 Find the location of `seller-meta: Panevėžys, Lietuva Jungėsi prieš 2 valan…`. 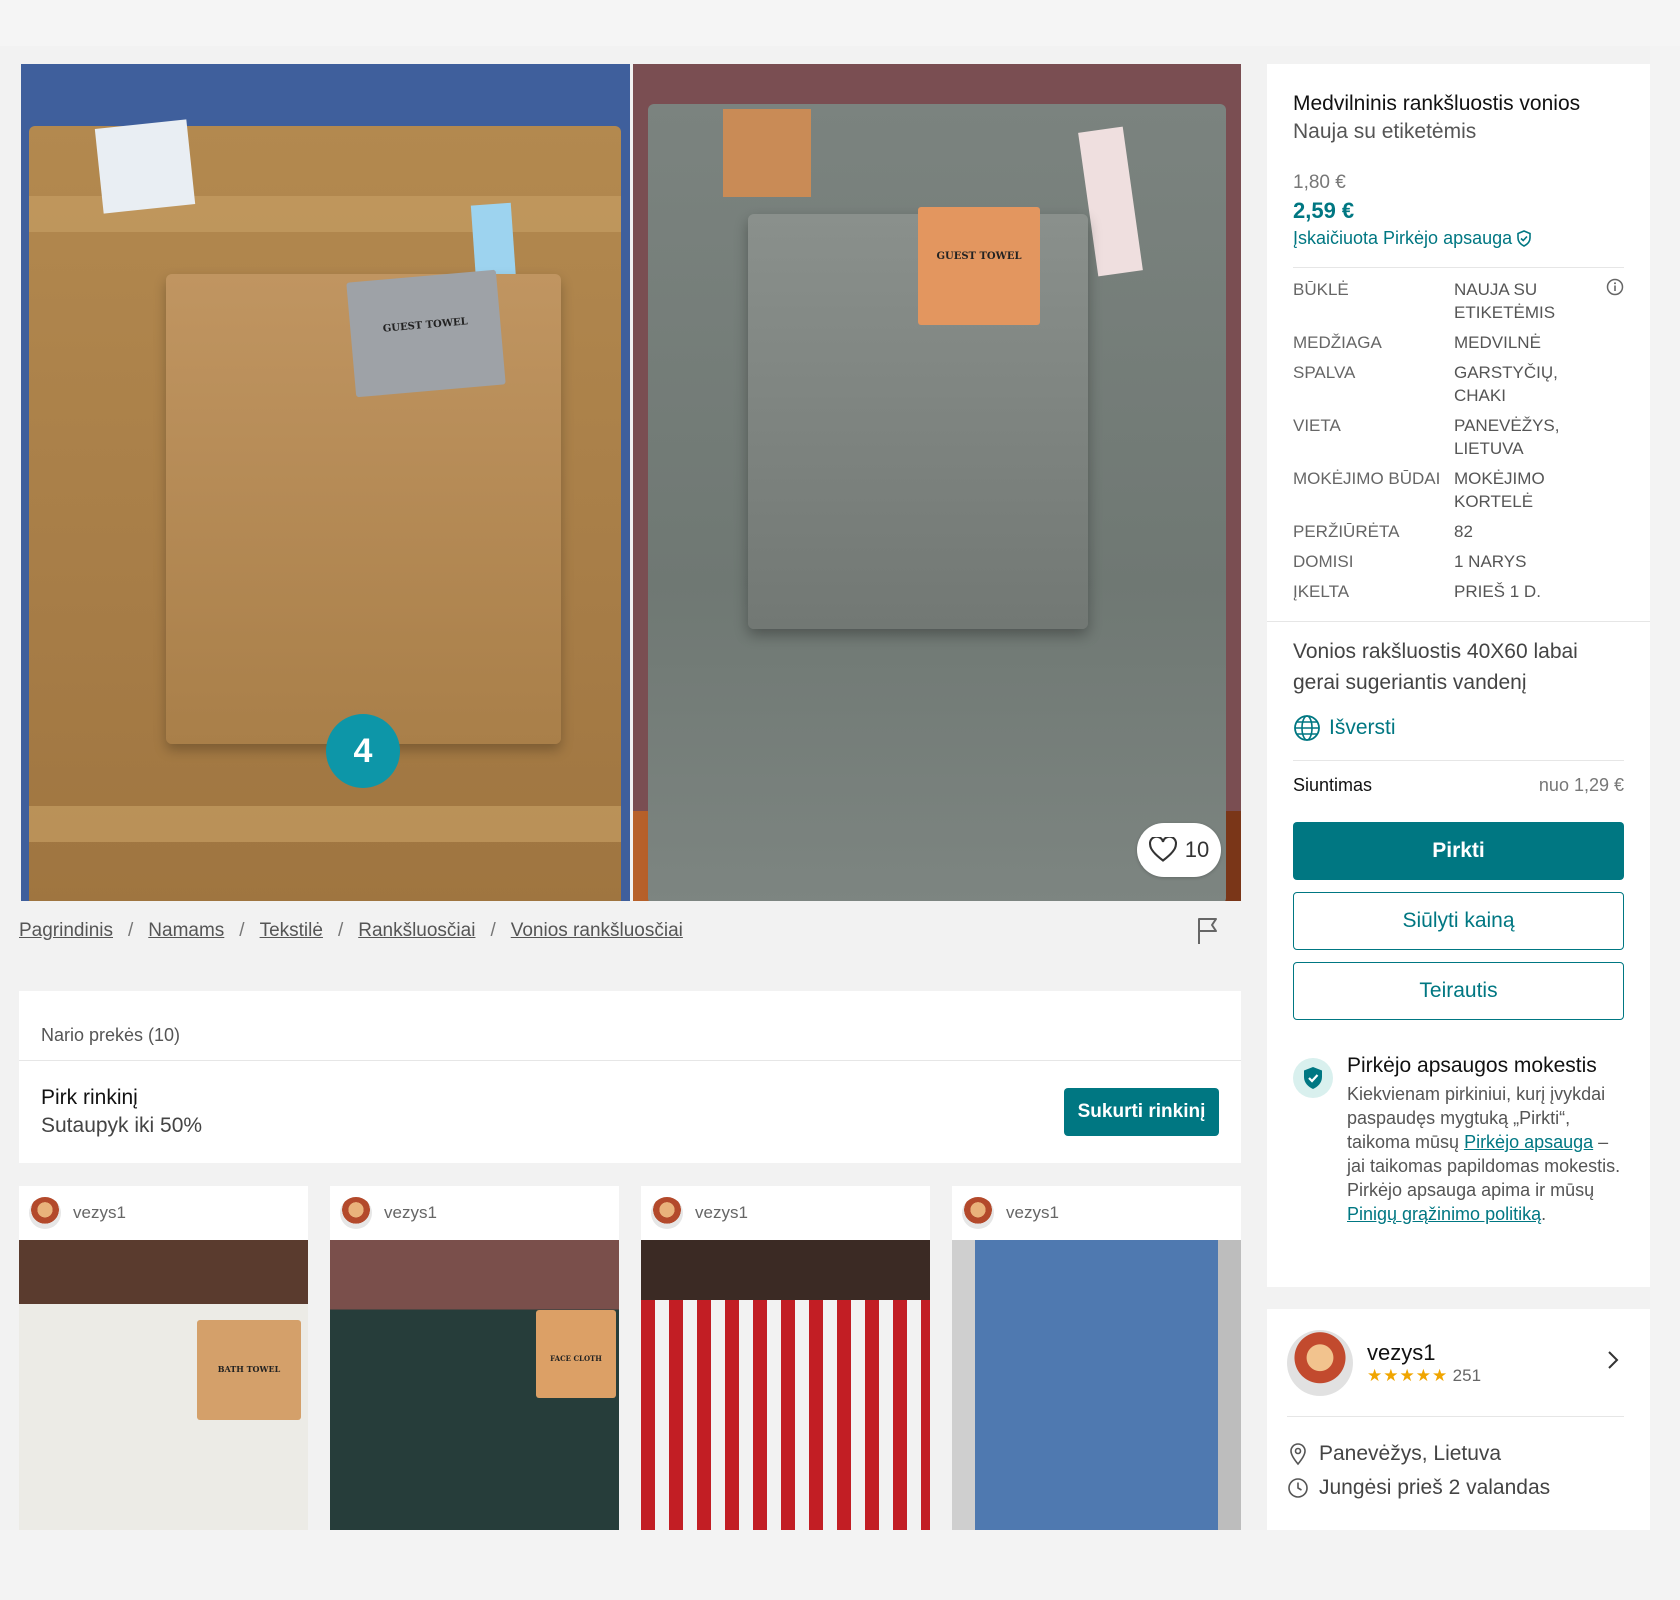

seller-meta: Panevėžys, Lietuva Jungėsi prieš 2 valan… is located at coordinates (1455, 1461).